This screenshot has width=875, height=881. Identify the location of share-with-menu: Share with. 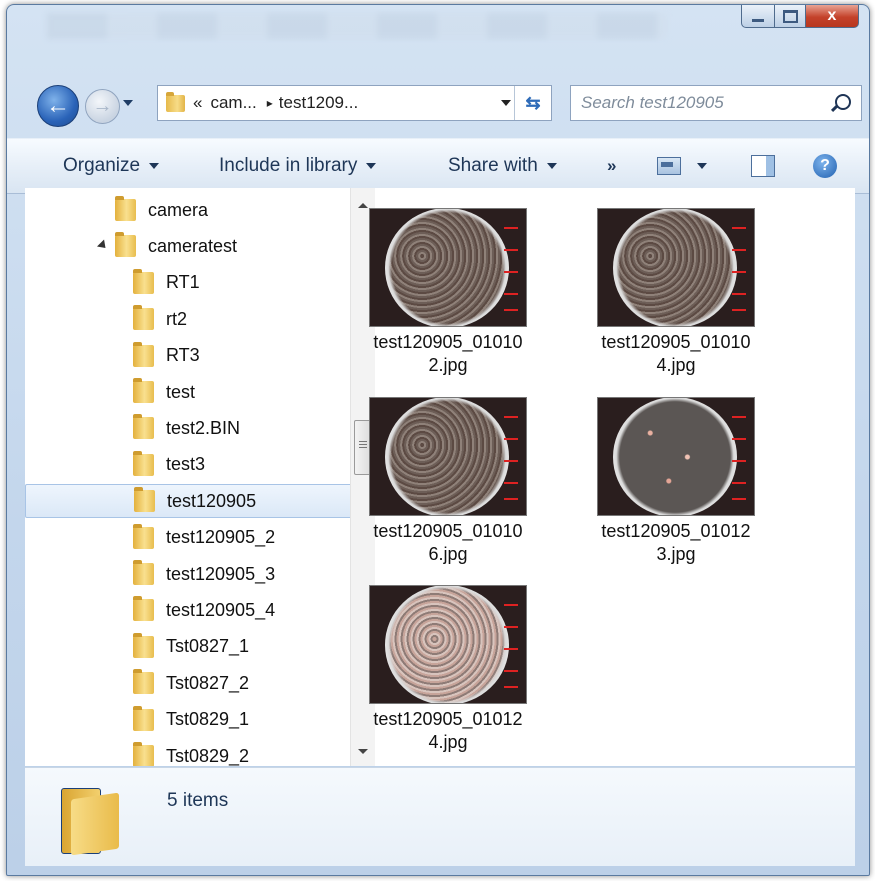
(502, 166).